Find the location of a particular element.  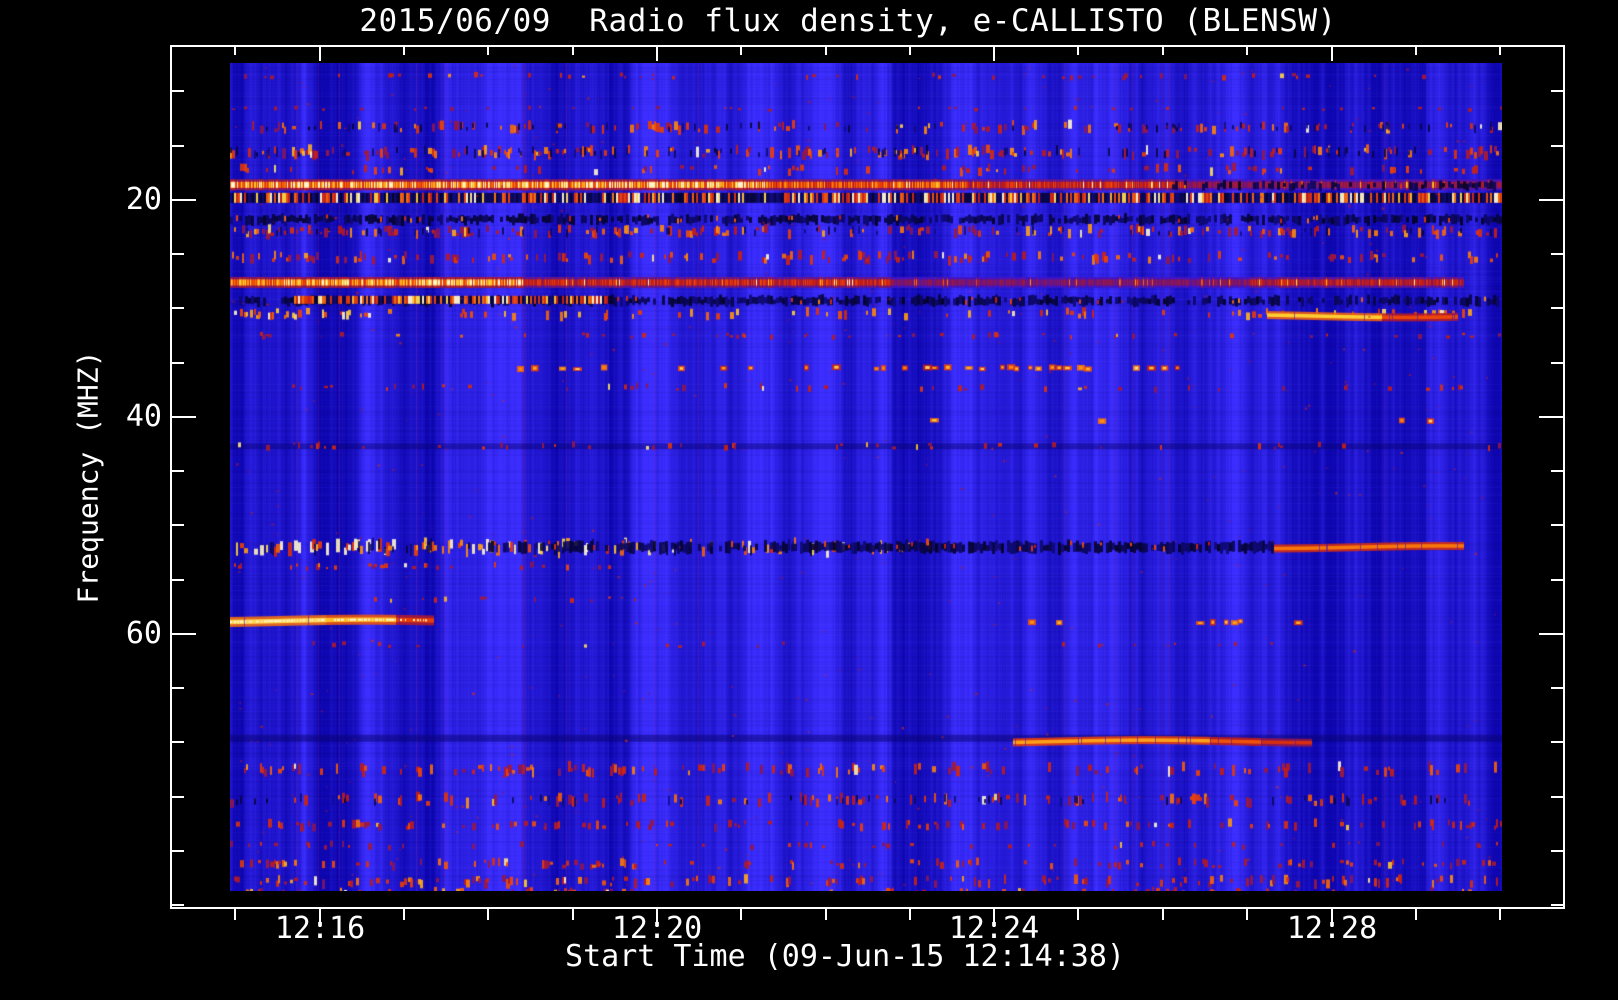

y-tick-label: 20 is located at coordinates (143, 199).